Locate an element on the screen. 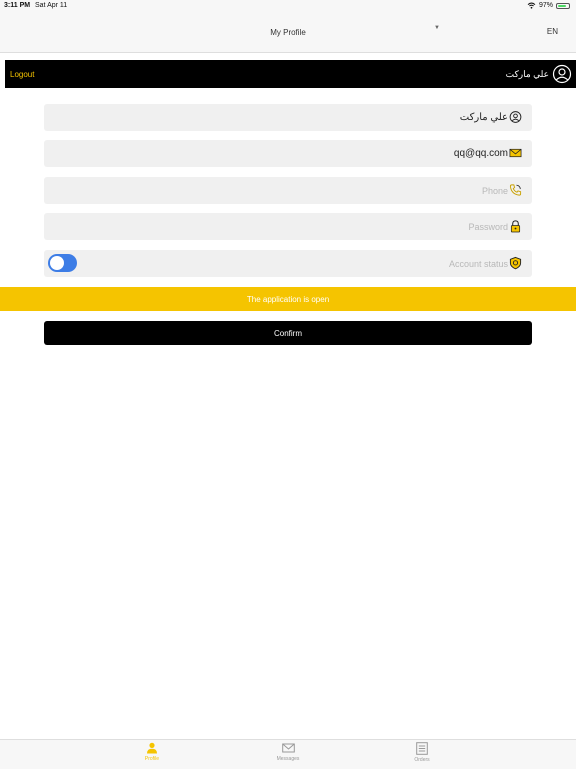 Image resolution: width=576 pixels, height=769 pixels. account-status-label: Account status is located at coordinates (478, 264).